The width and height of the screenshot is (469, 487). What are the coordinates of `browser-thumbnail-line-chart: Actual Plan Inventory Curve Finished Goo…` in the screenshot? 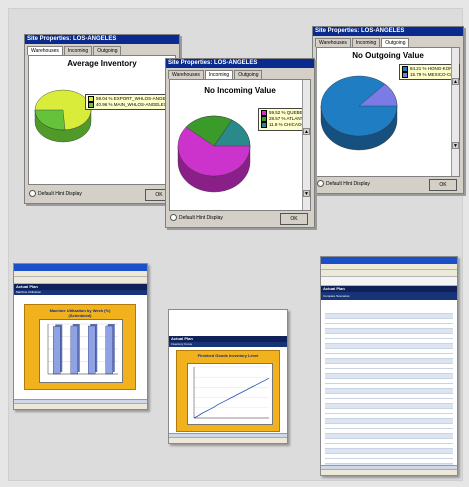 It's located at (228, 376).